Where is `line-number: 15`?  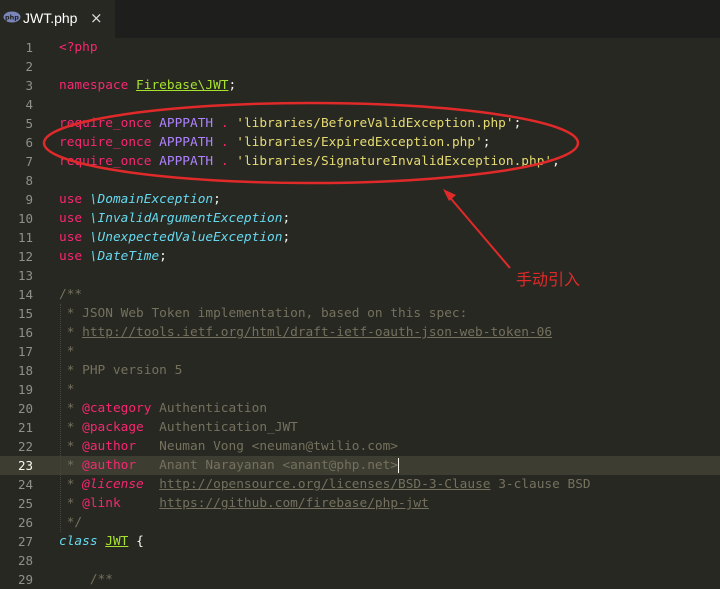 line-number: 15 is located at coordinates (25, 313).